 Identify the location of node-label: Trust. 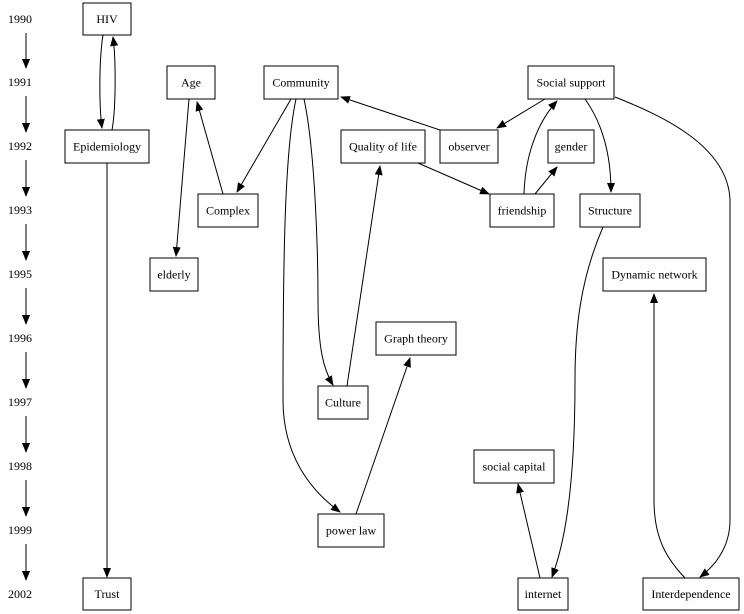
(108, 594).